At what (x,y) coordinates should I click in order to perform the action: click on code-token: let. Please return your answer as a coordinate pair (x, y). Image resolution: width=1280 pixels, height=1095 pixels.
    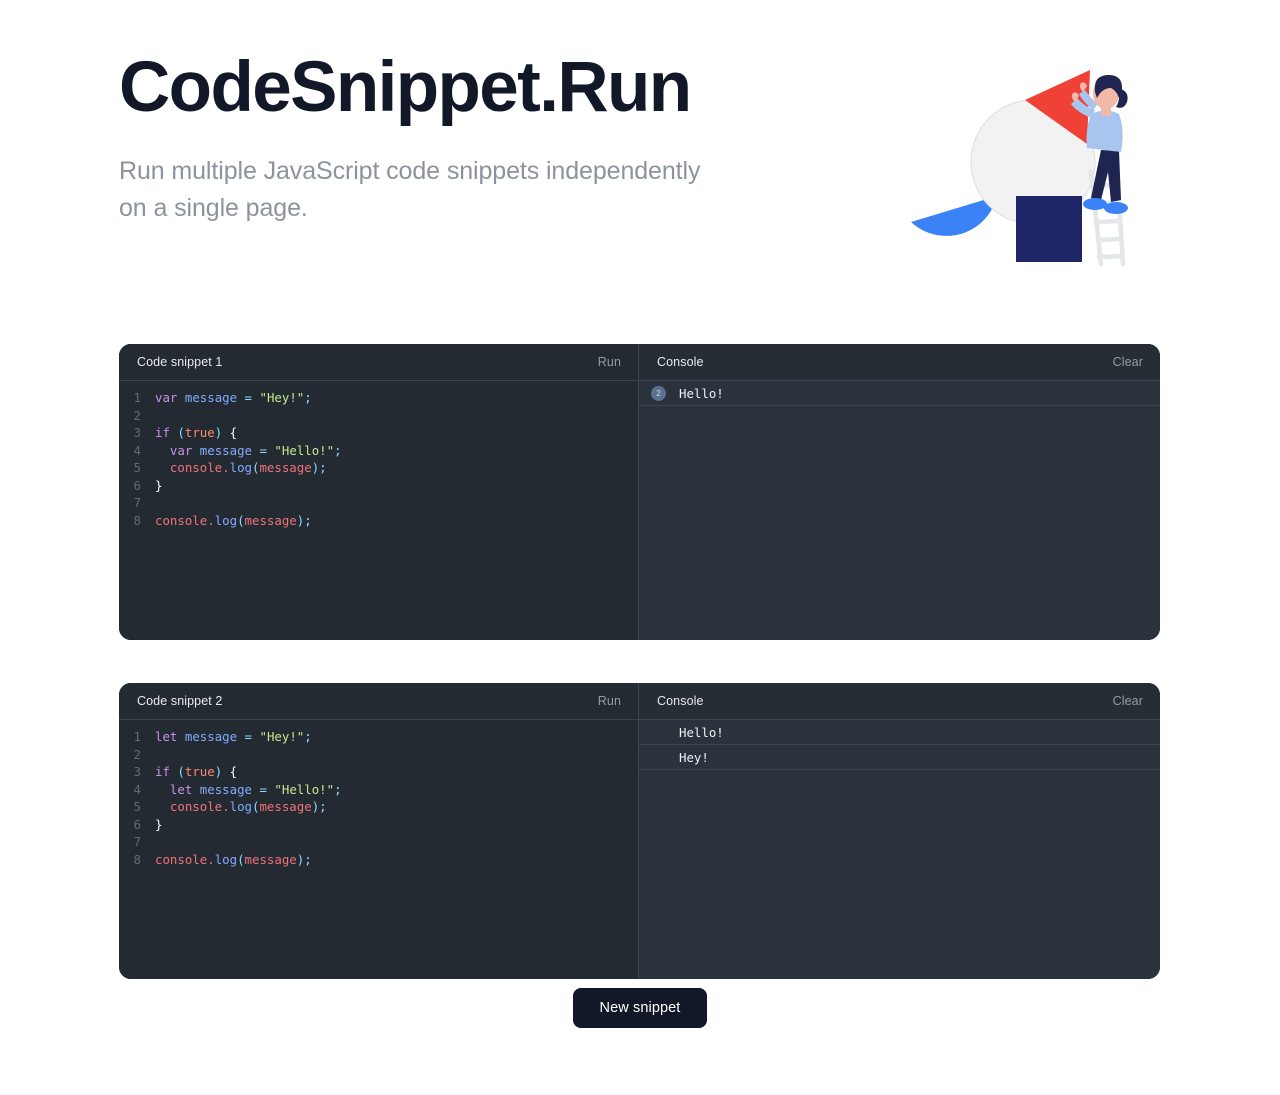
    Looking at the image, I should click on (166, 736).